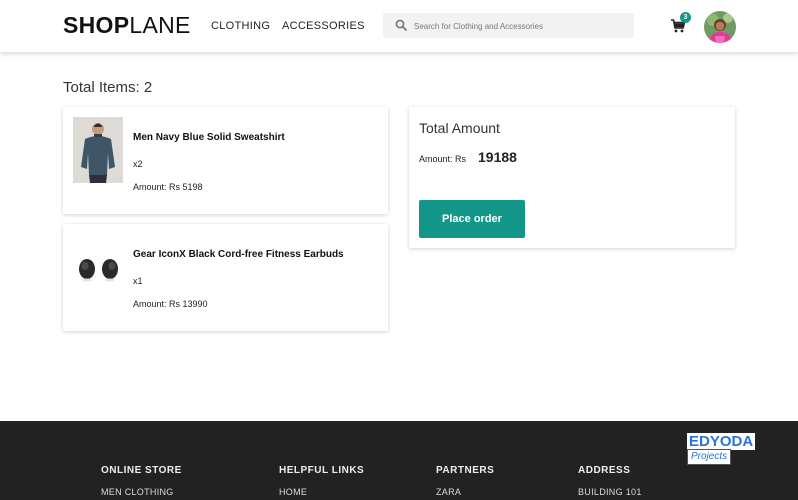  Describe the element at coordinates (685, 17) in the screenshot. I see `cart-count-badge: 3` at that location.